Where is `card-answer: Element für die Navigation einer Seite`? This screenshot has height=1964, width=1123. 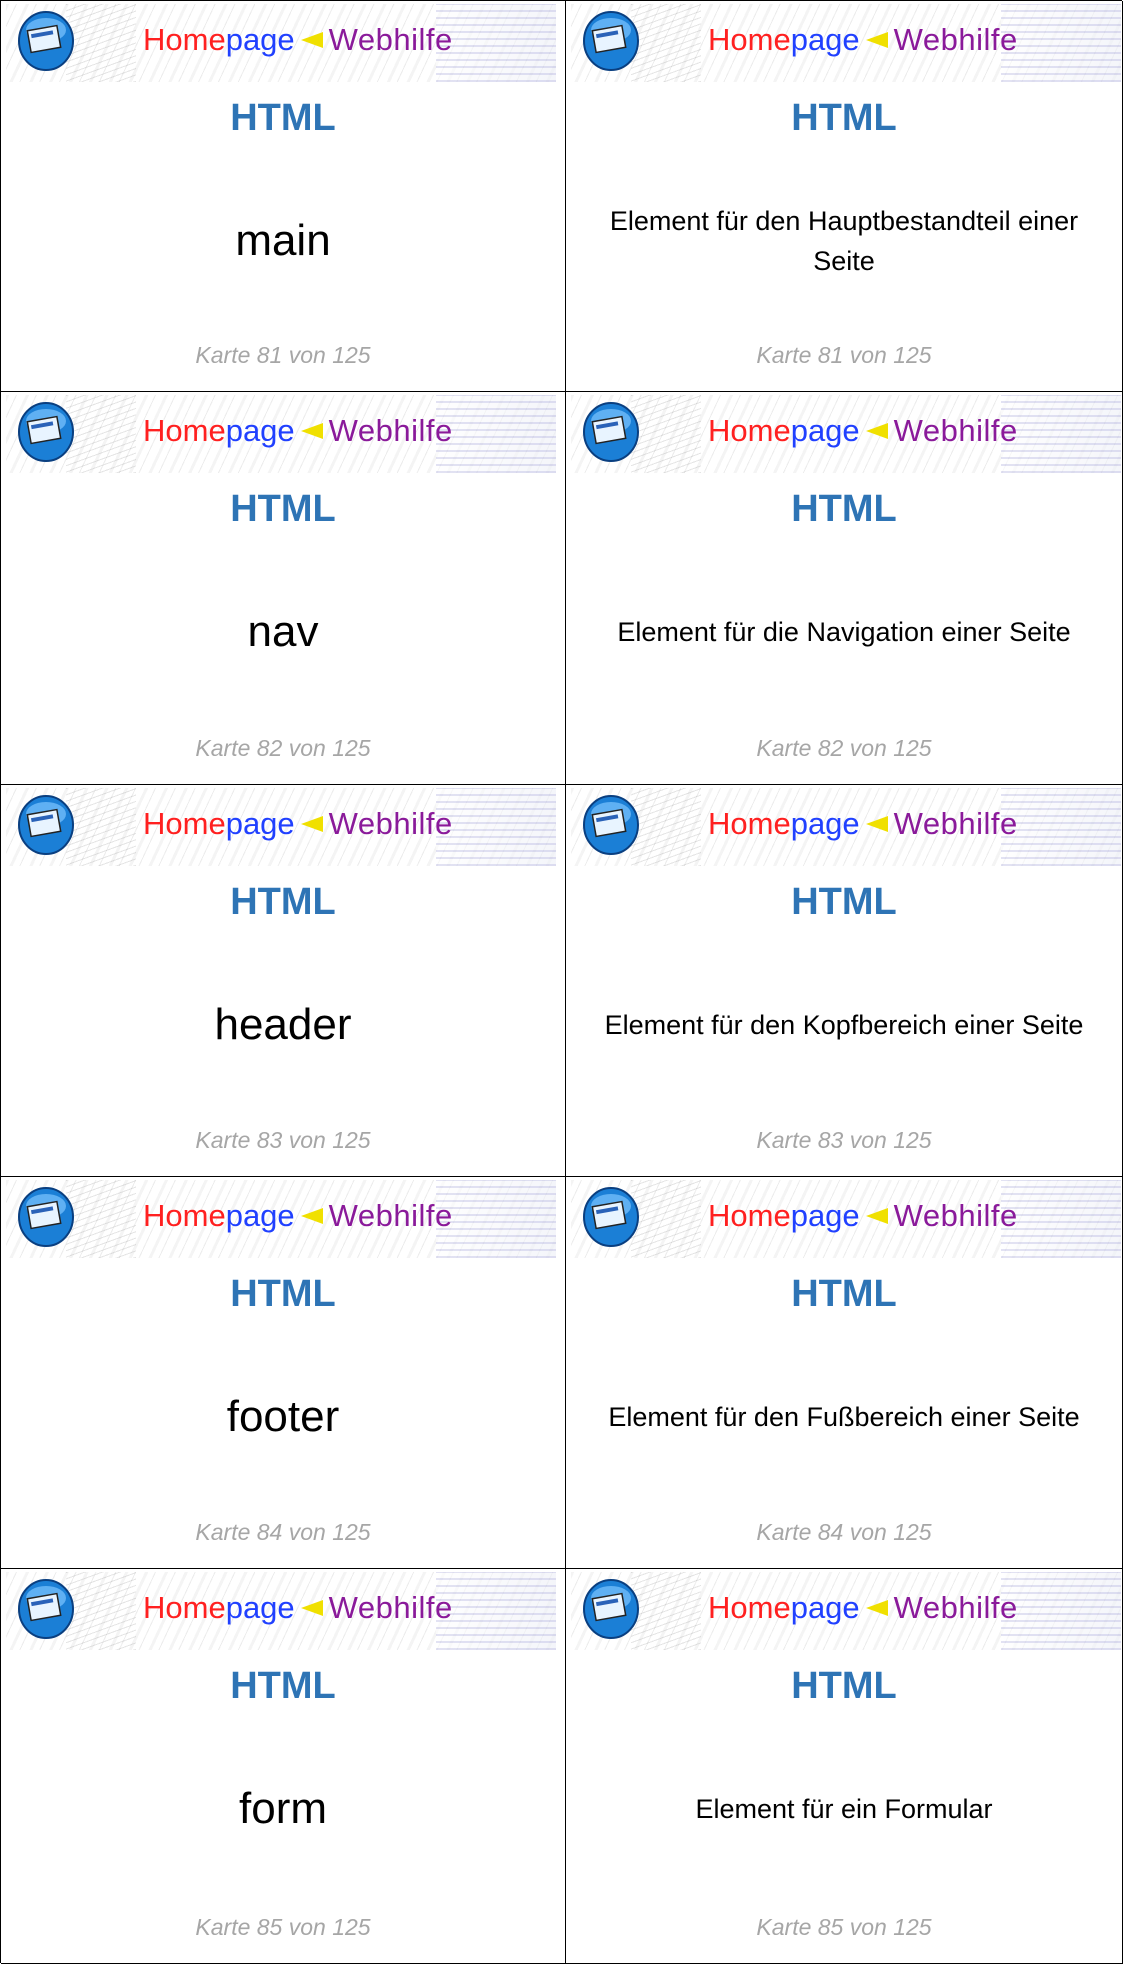
card-answer: Element für die Navigation einer Seite is located at coordinates (844, 632).